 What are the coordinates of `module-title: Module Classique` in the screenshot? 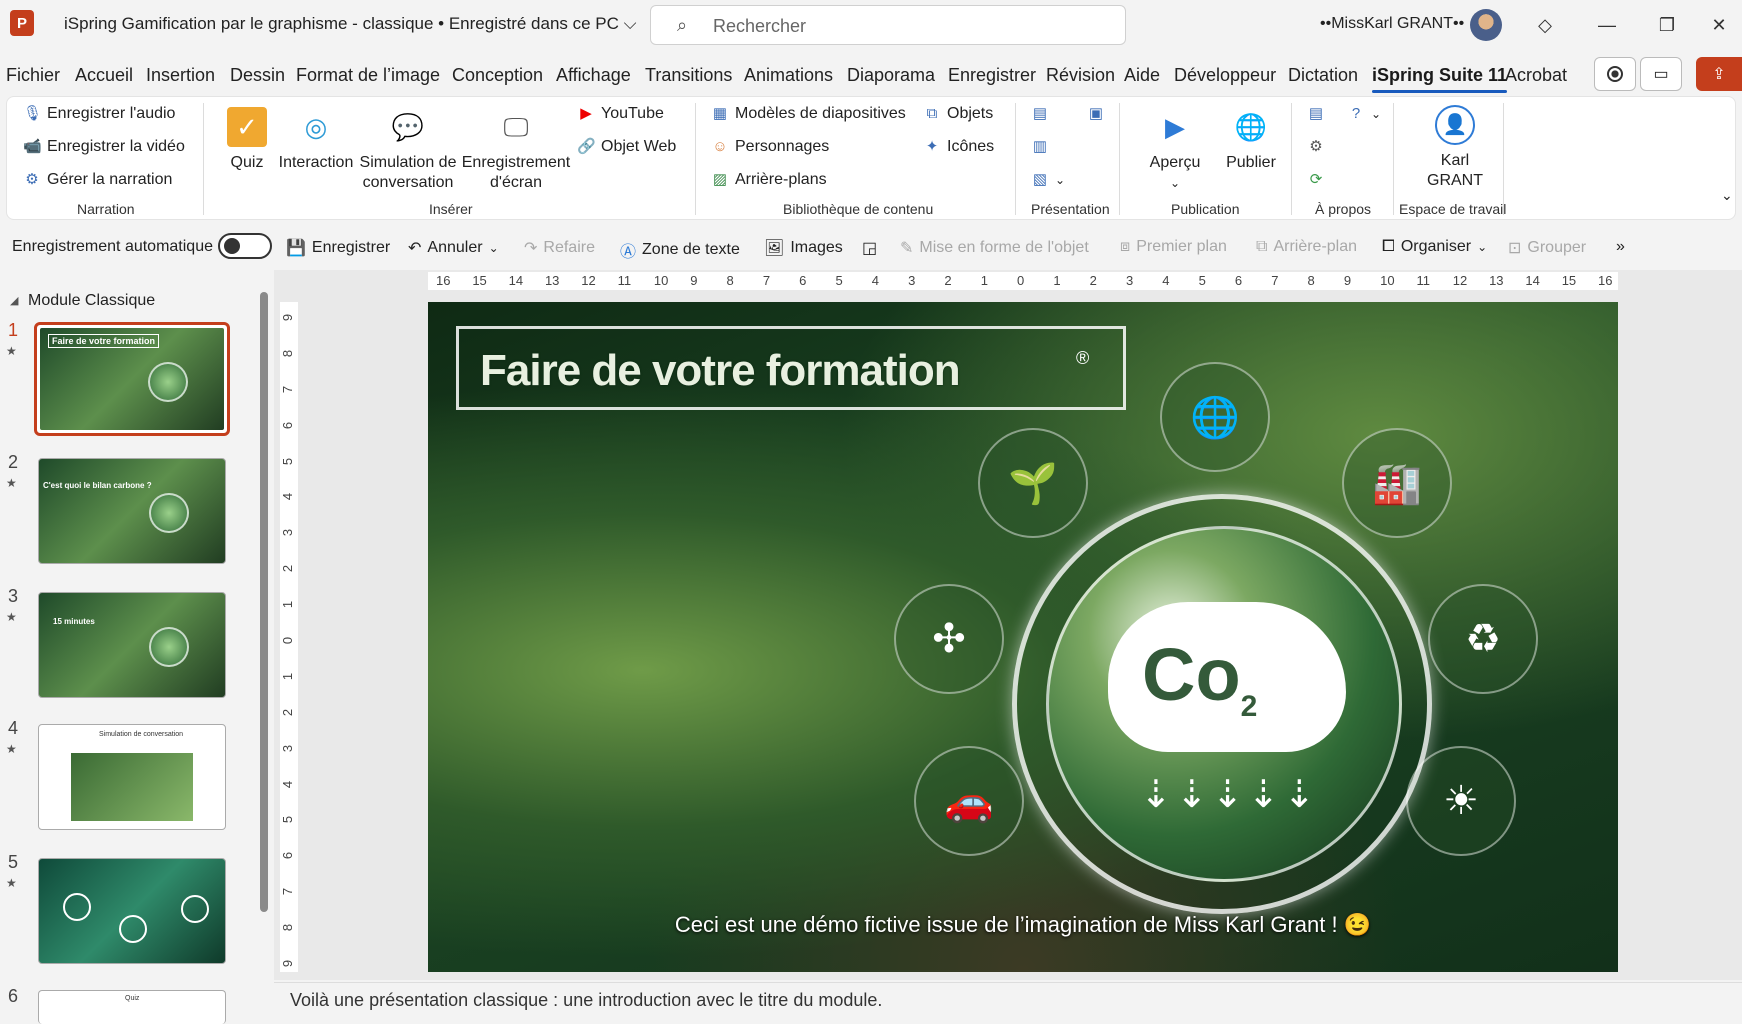 It's located at (91, 301).